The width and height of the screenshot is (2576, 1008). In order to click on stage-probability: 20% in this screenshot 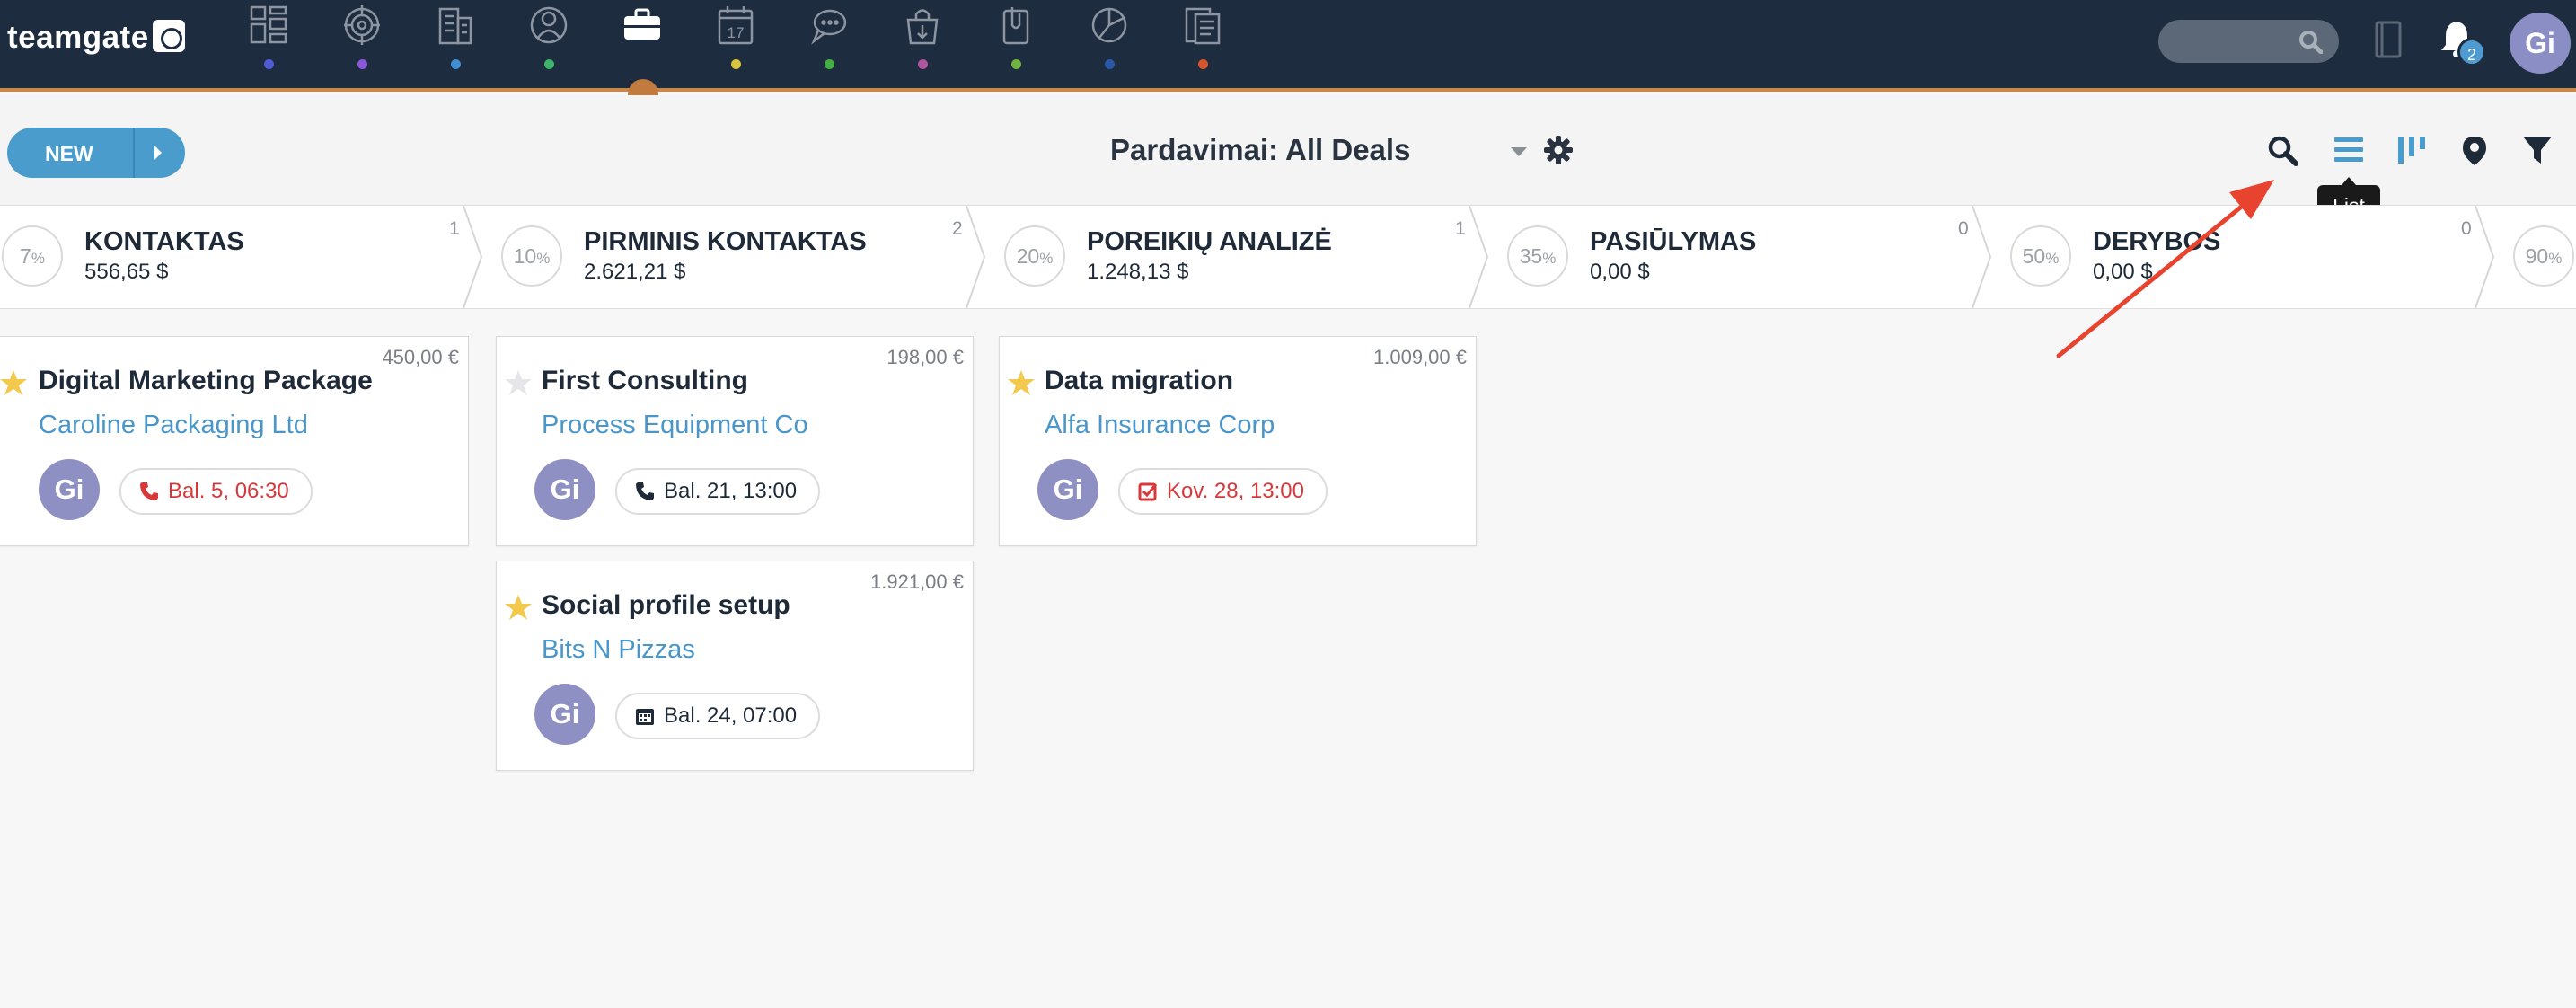, I will do `click(1034, 256)`.